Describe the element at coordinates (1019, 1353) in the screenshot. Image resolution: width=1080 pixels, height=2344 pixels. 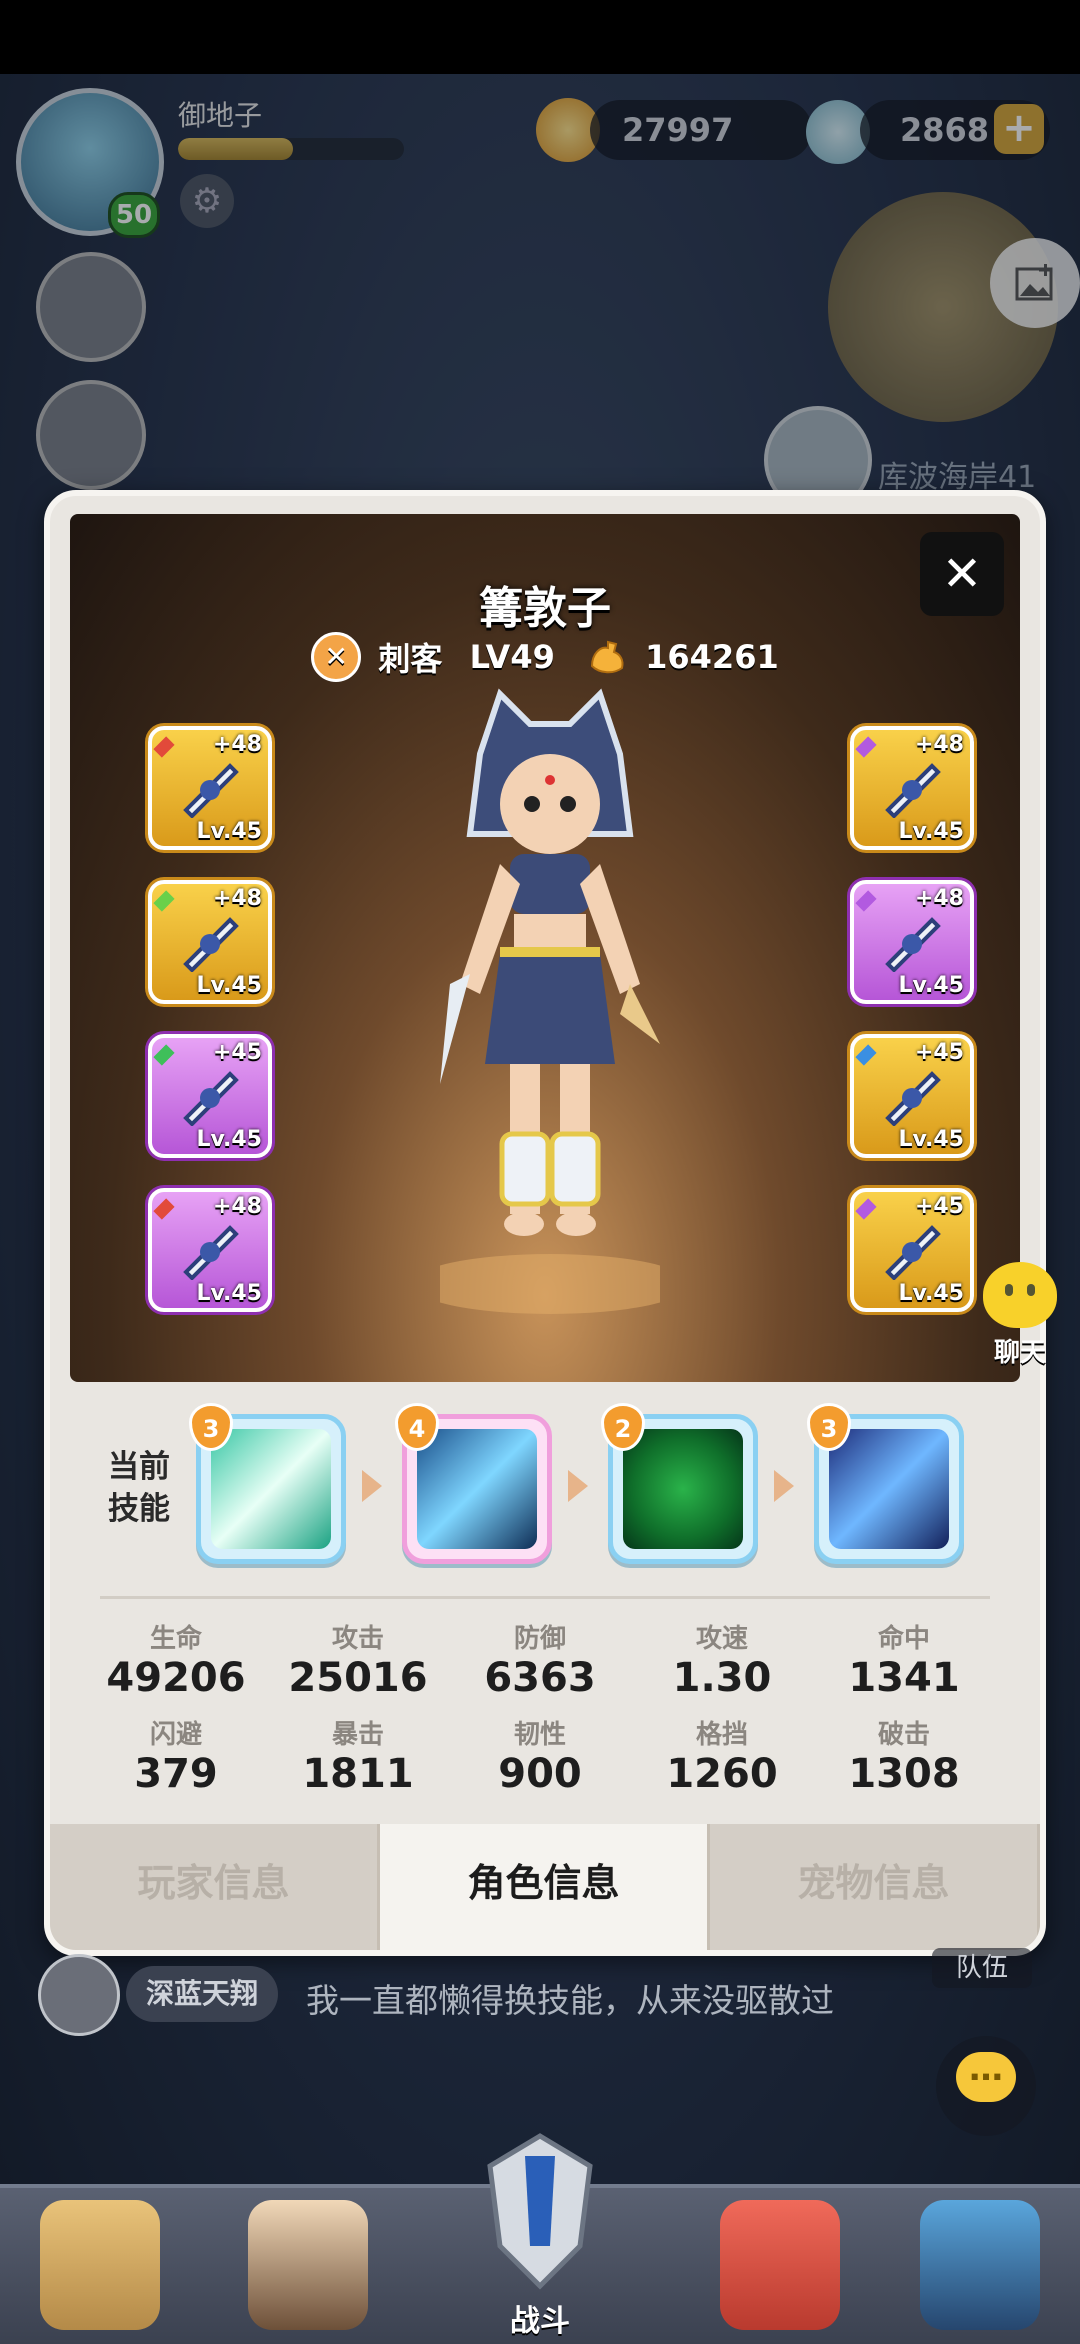
I see `chat-float-label: 聊天` at that location.